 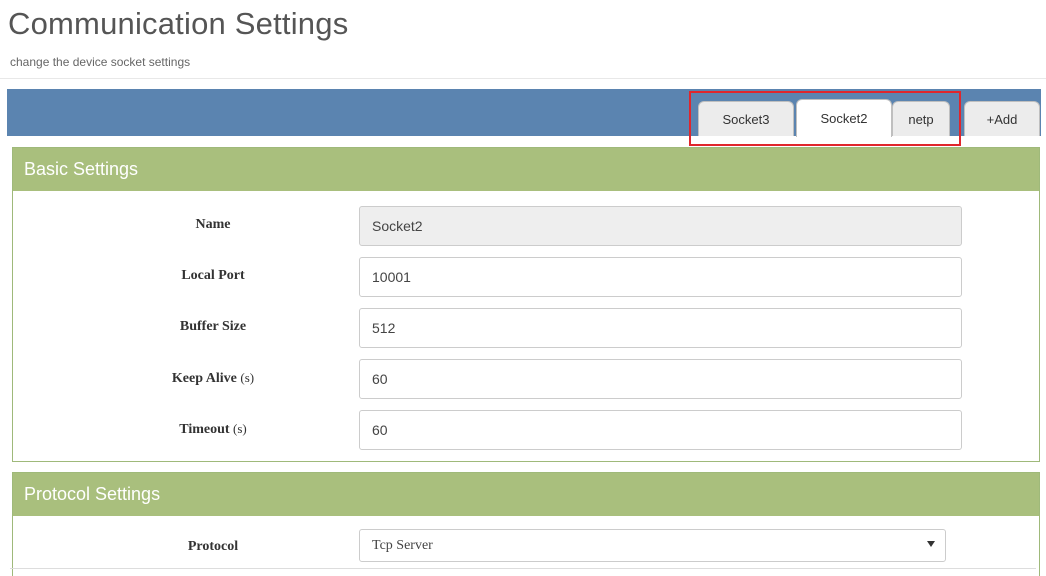 What do you see at coordinates (844, 118) in the screenshot?
I see `tab-socket2: Socket2` at bounding box center [844, 118].